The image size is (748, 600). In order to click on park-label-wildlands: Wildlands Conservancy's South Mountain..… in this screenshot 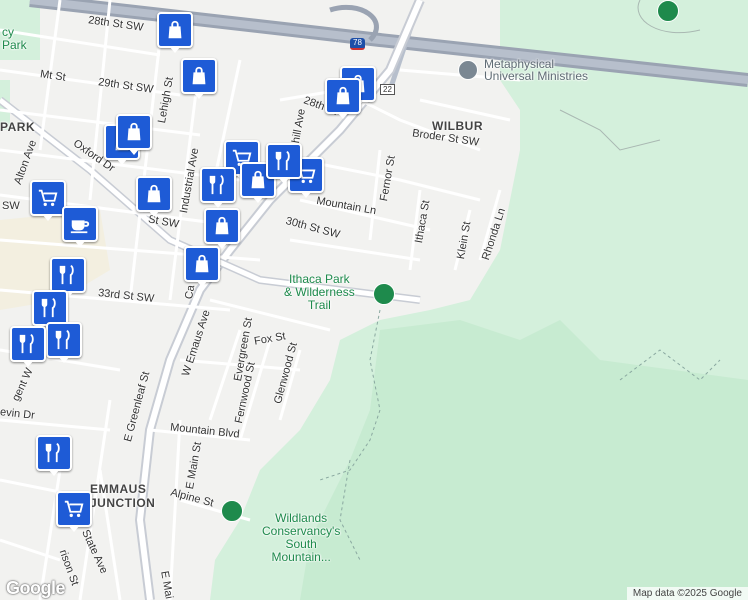, I will do `click(301, 538)`.